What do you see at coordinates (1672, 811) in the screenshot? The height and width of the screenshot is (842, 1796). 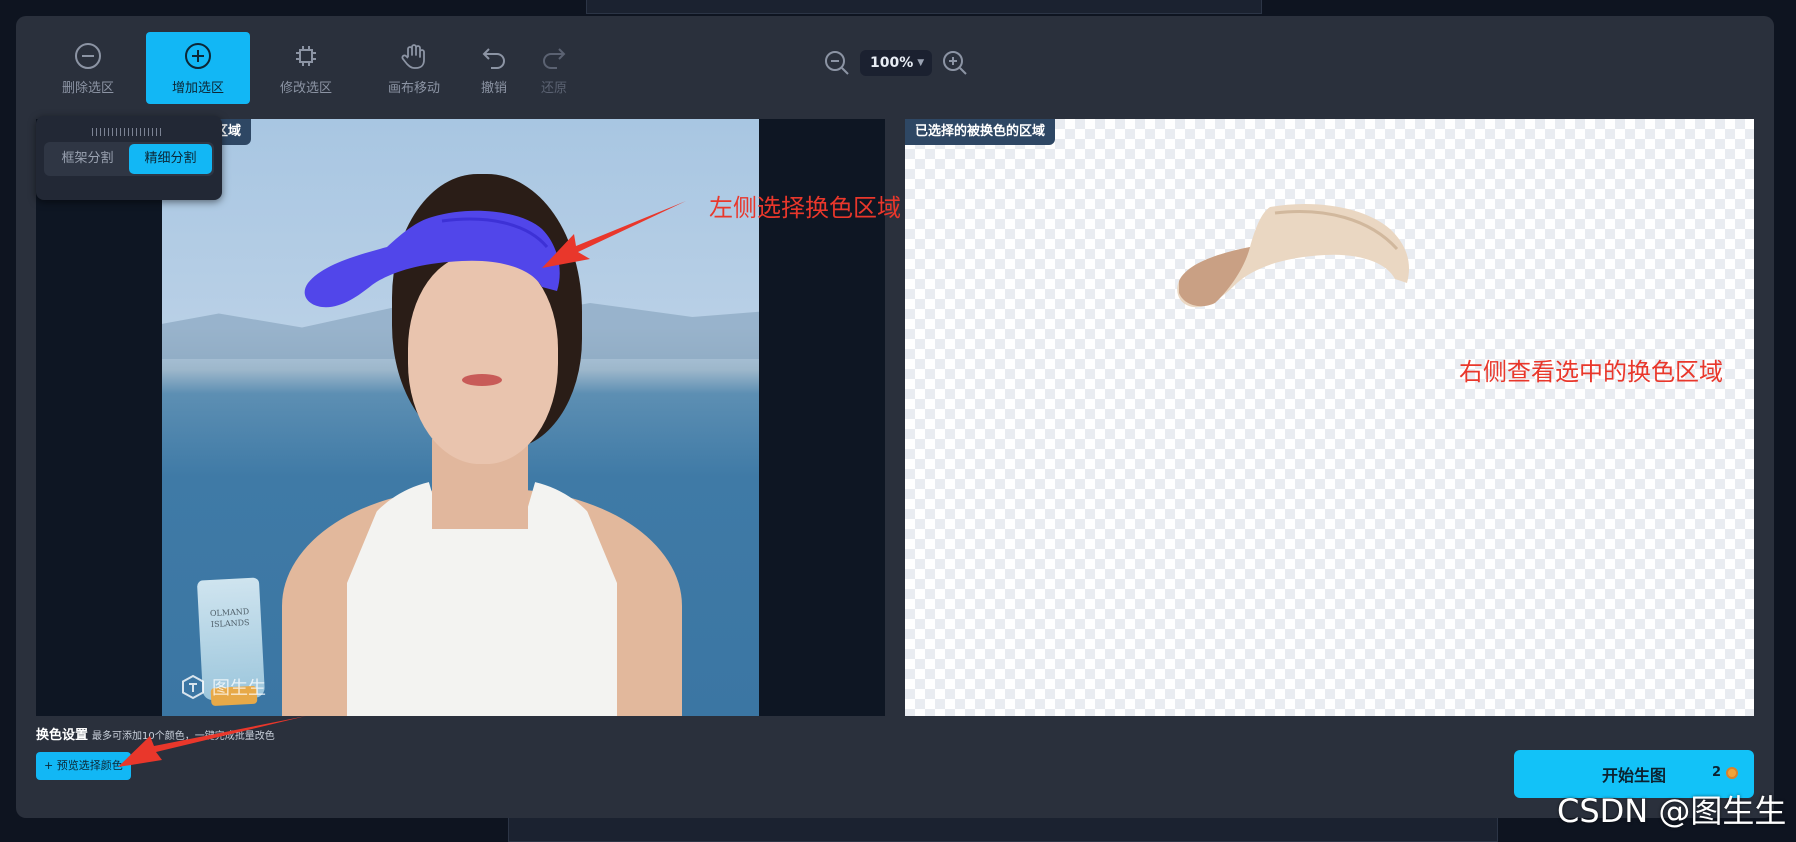 I see `csdn-watermark: CSDN @图生生` at bounding box center [1672, 811].